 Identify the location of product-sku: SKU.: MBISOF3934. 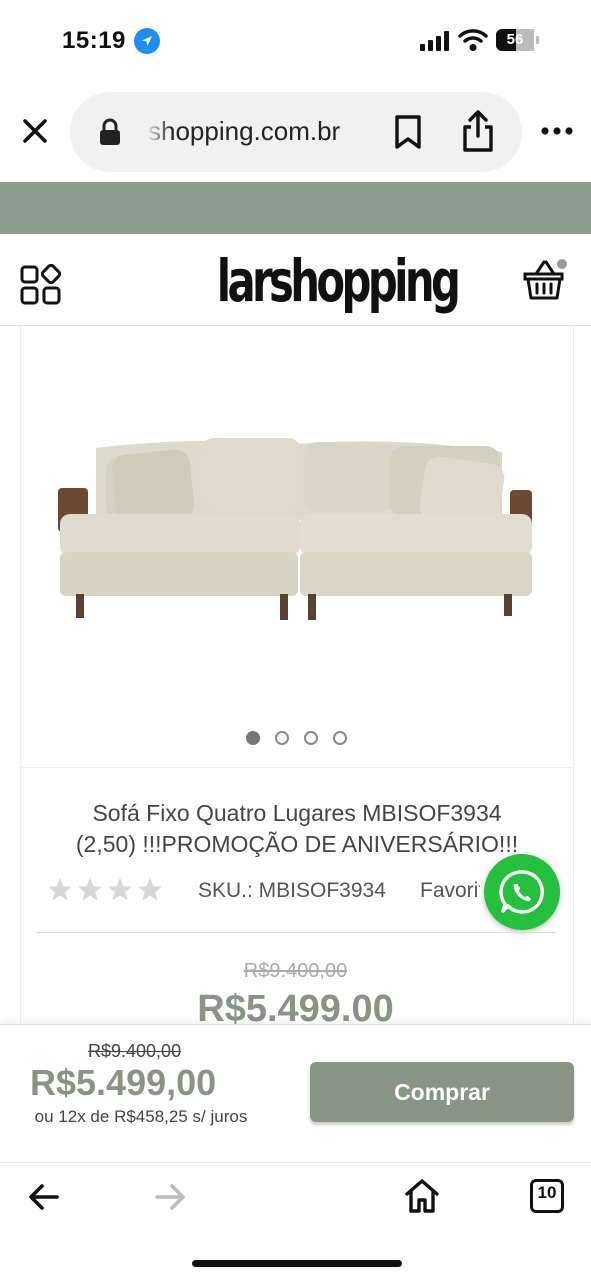
(292, 890).